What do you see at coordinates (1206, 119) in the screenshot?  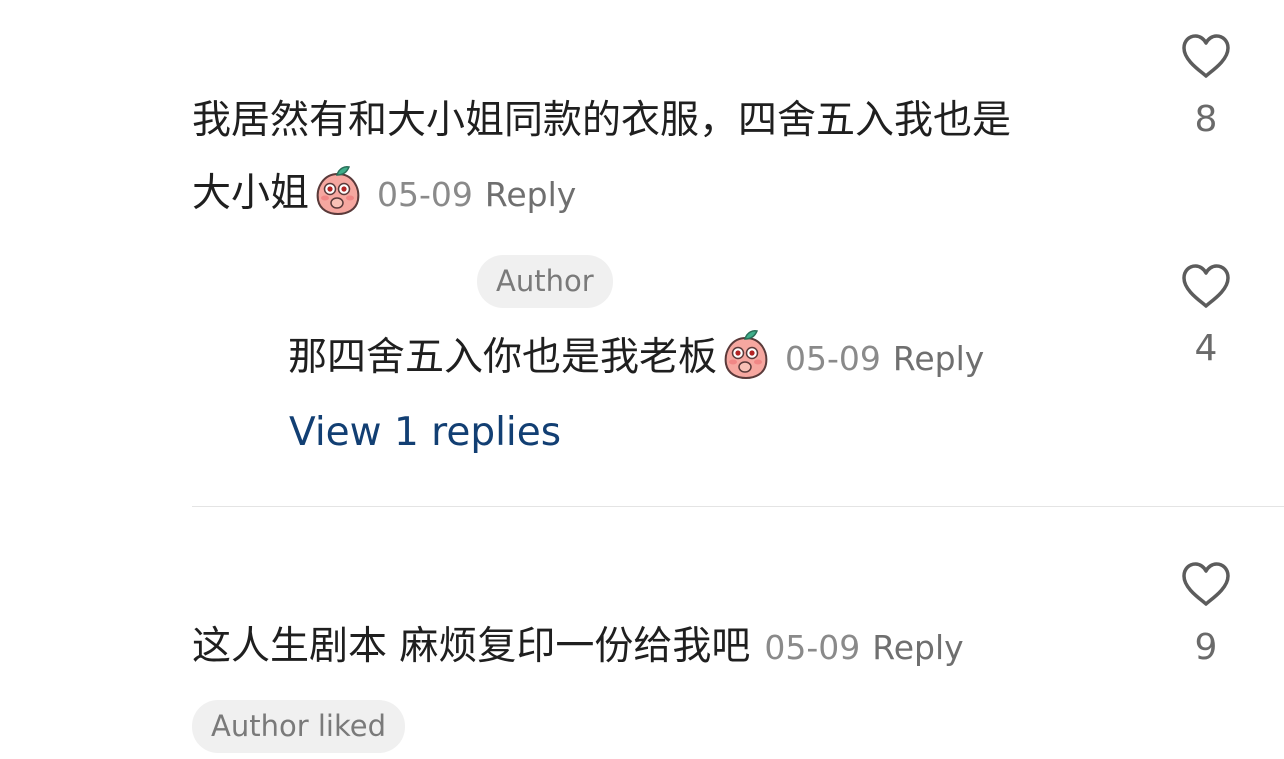 I see `like-count: 8` at bounding box center [1206, 119].